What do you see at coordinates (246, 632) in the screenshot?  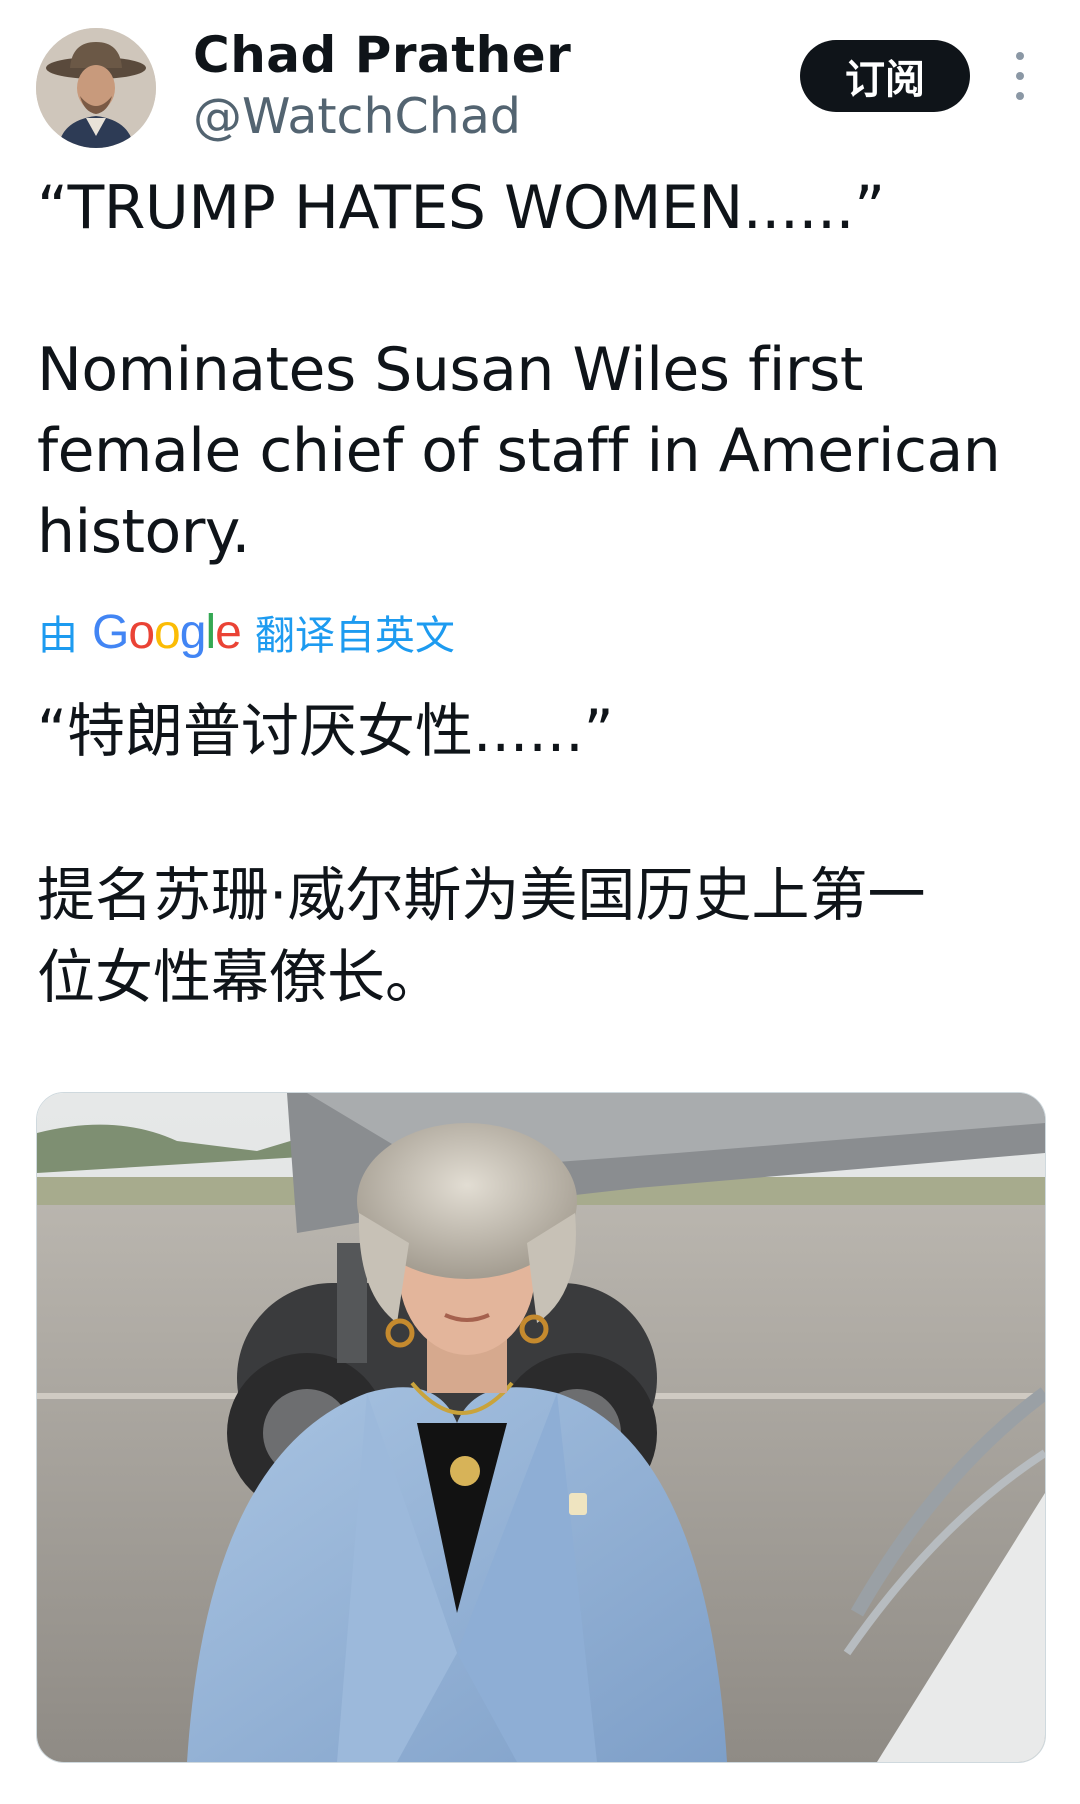 I see `translation-attribution: 由 Google 翻译自英文` at bounding box center [246, 632].